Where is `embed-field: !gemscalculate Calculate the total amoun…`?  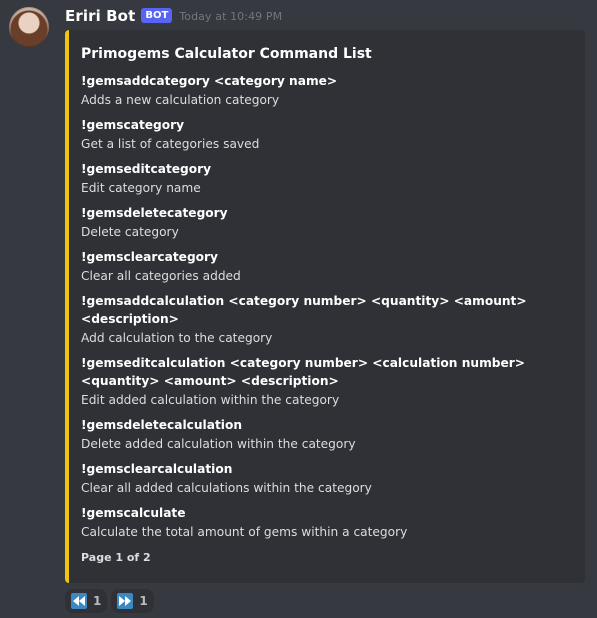
embed-field: !gemscalculate Calculate the total amoun… is located at coordinates (327, 523).